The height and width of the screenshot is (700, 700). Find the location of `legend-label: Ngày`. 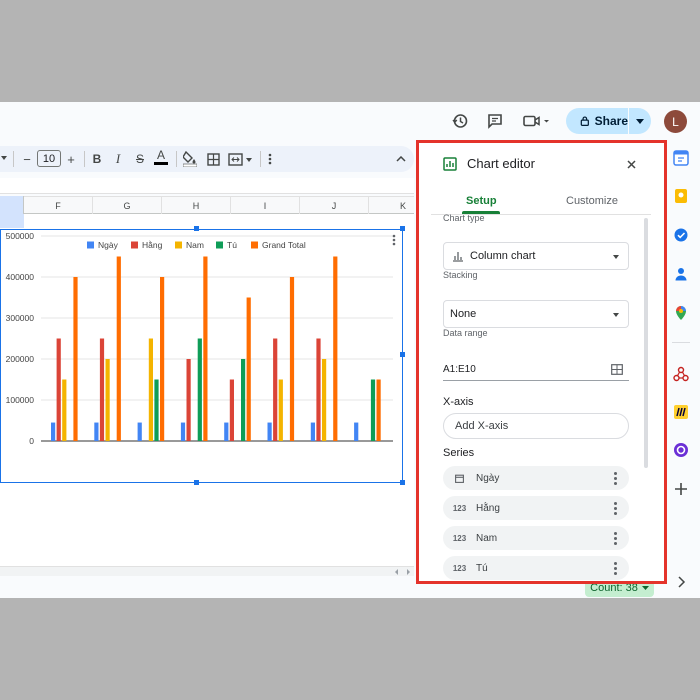

legend-label: Ngày is located at coordinates (108, 245).